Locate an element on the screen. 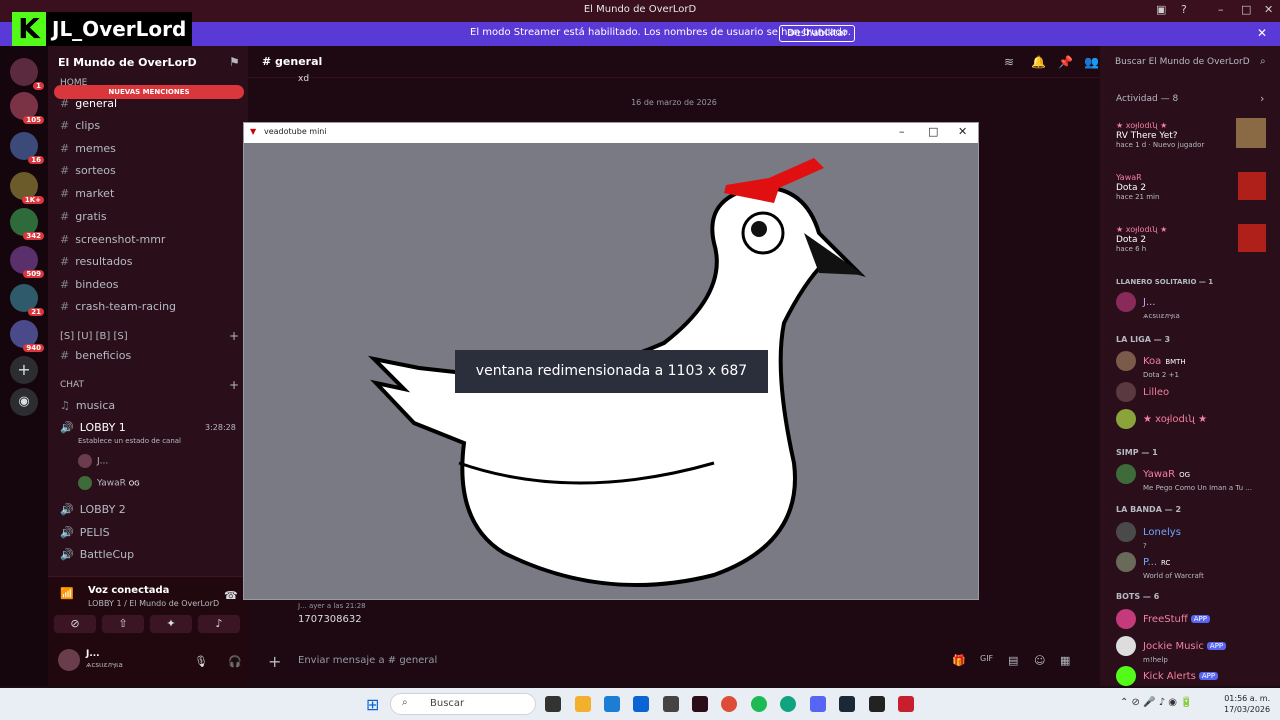 The width and height of the screenshot is (1280, 720). help-icon: ? is located at coordinates (1184, 9).